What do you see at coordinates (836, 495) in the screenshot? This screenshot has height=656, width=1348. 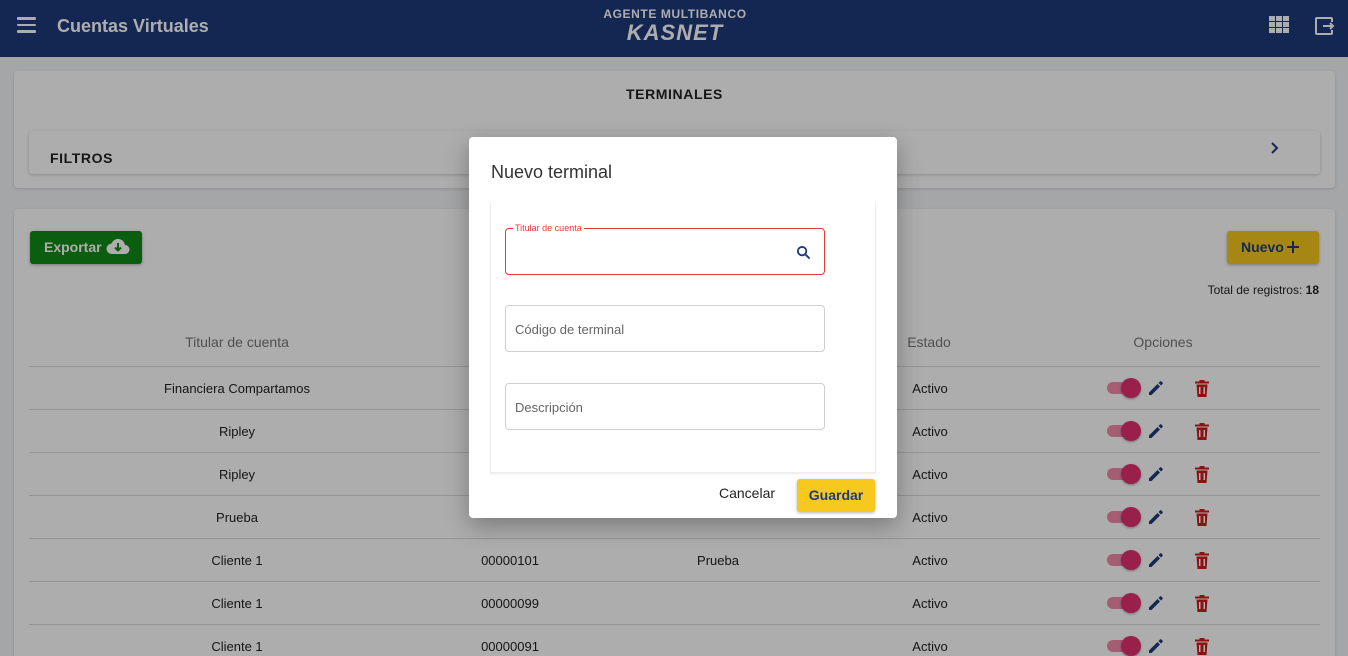 I see `save-button: Guardar` at bounding box center [836, 495].